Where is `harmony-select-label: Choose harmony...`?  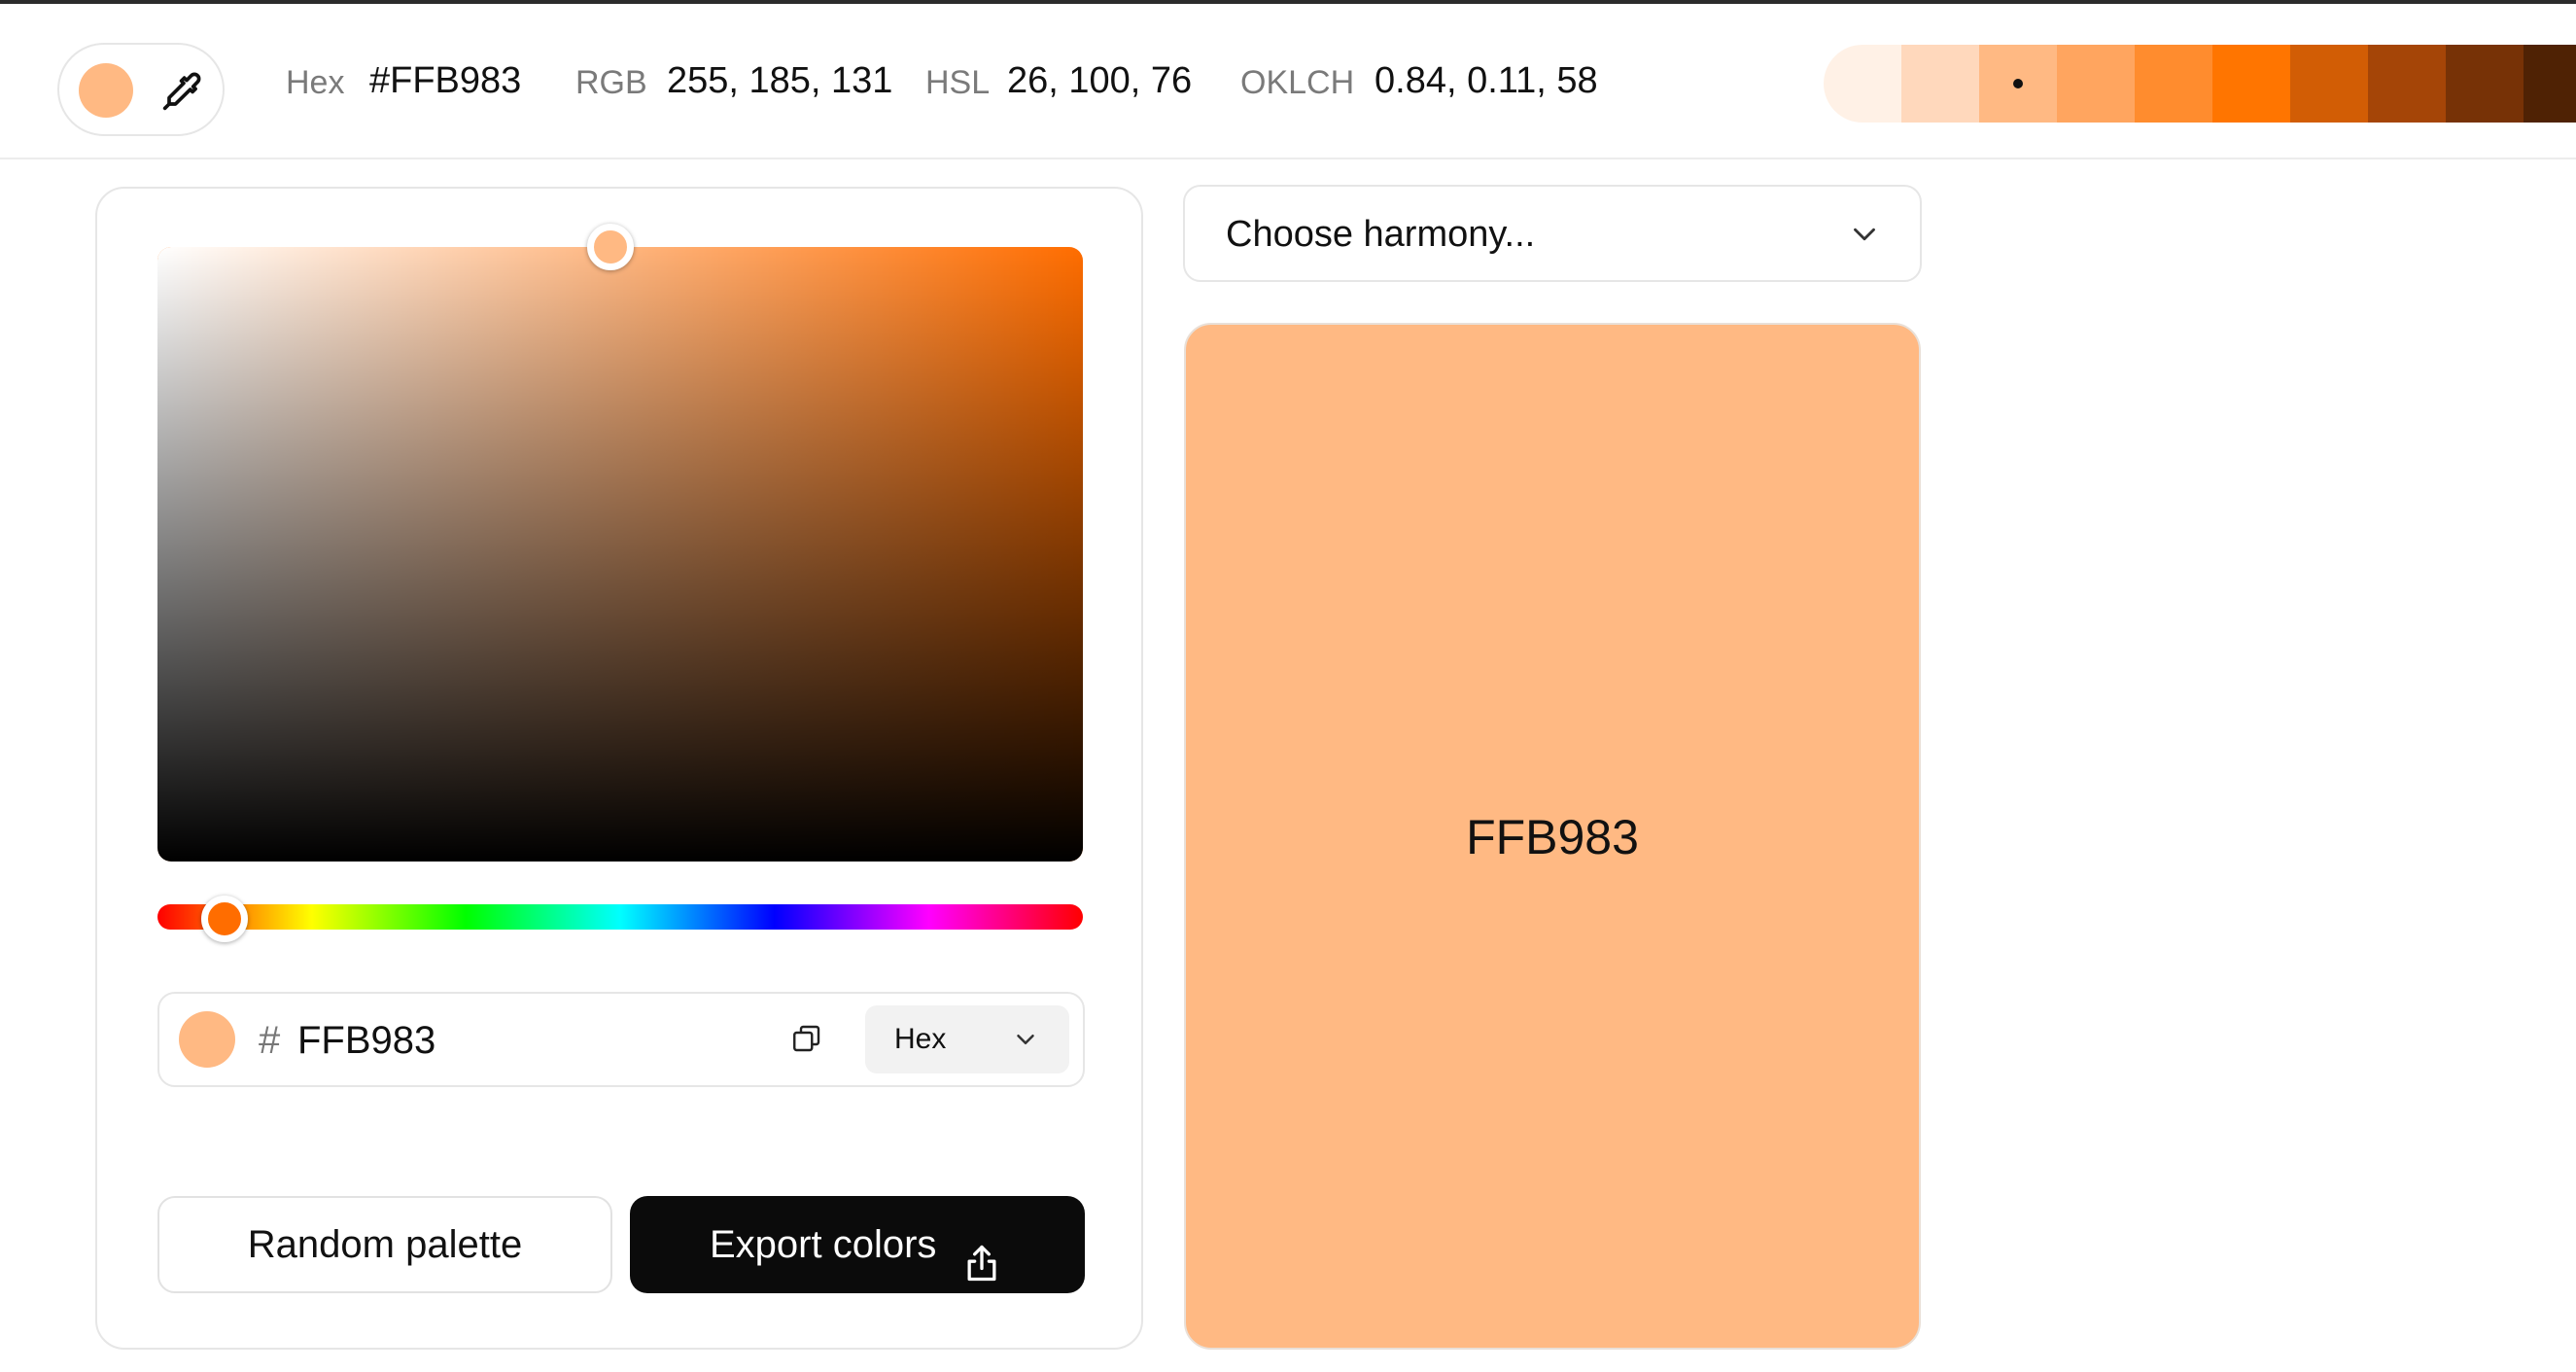 harmony-select-label: Choose harmony... is located at coordinates (1381, 234).